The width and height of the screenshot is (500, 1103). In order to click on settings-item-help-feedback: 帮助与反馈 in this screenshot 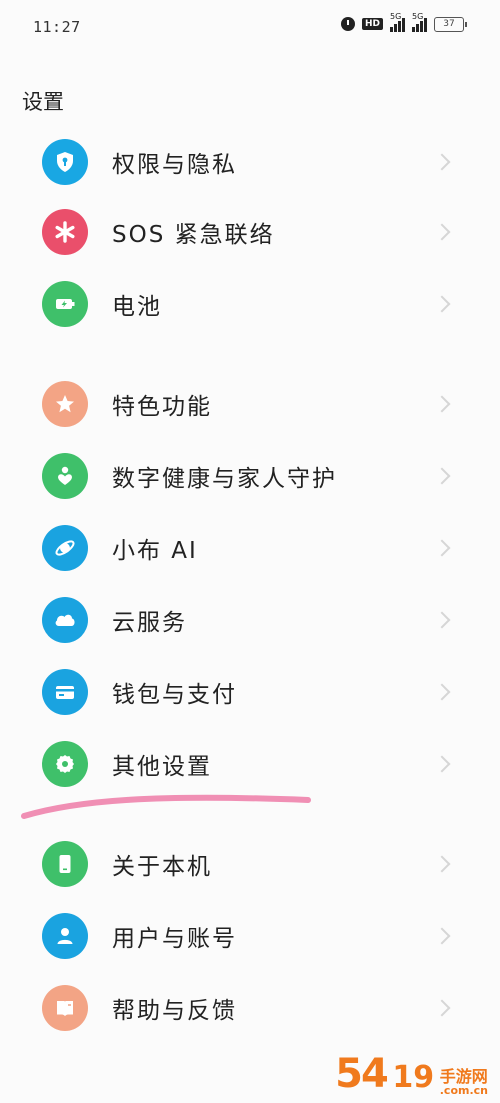, I will do `click(250, 1008)`.